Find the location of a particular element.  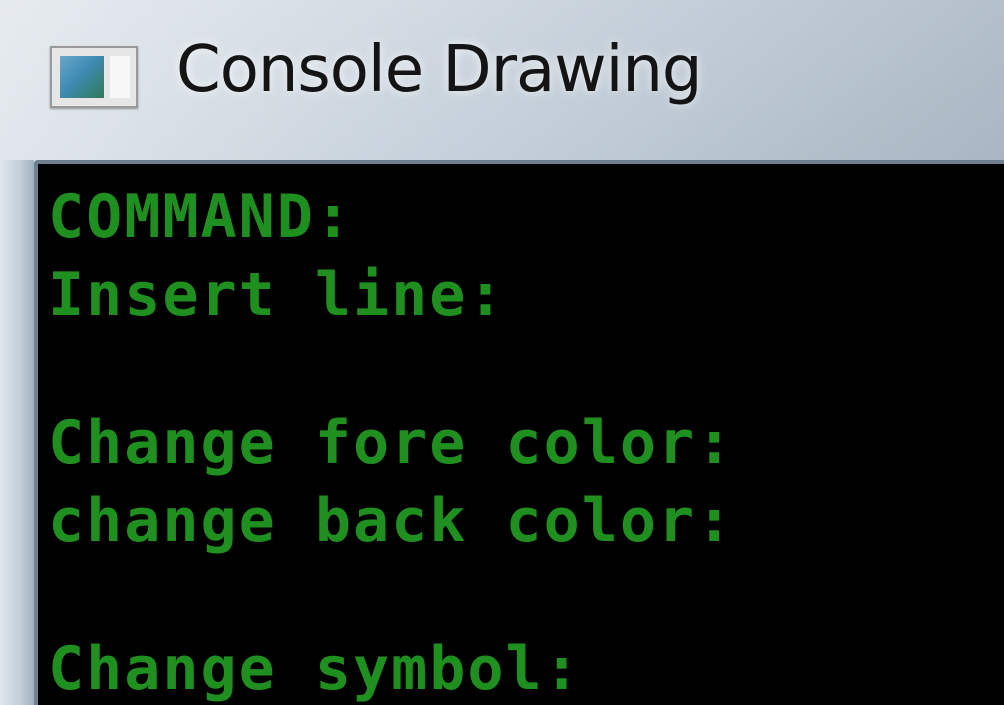

console-line-change-back-color: change back color: is located at coordinates (391, 521).